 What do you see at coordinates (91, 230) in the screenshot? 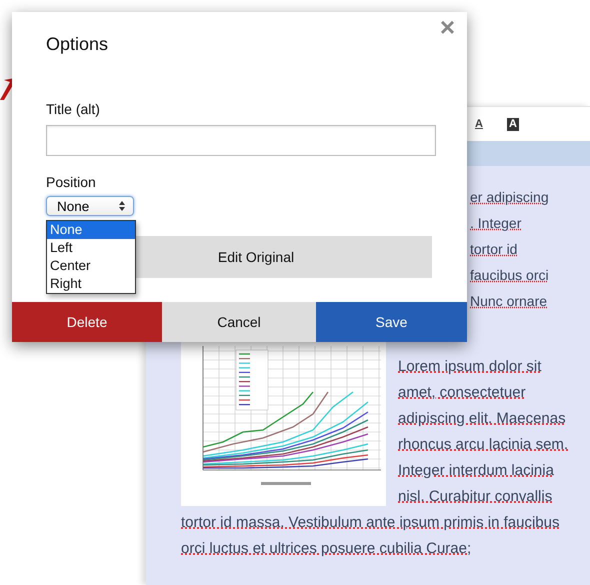
I see `dropdown-option: None` at bounding box center [91, 230].